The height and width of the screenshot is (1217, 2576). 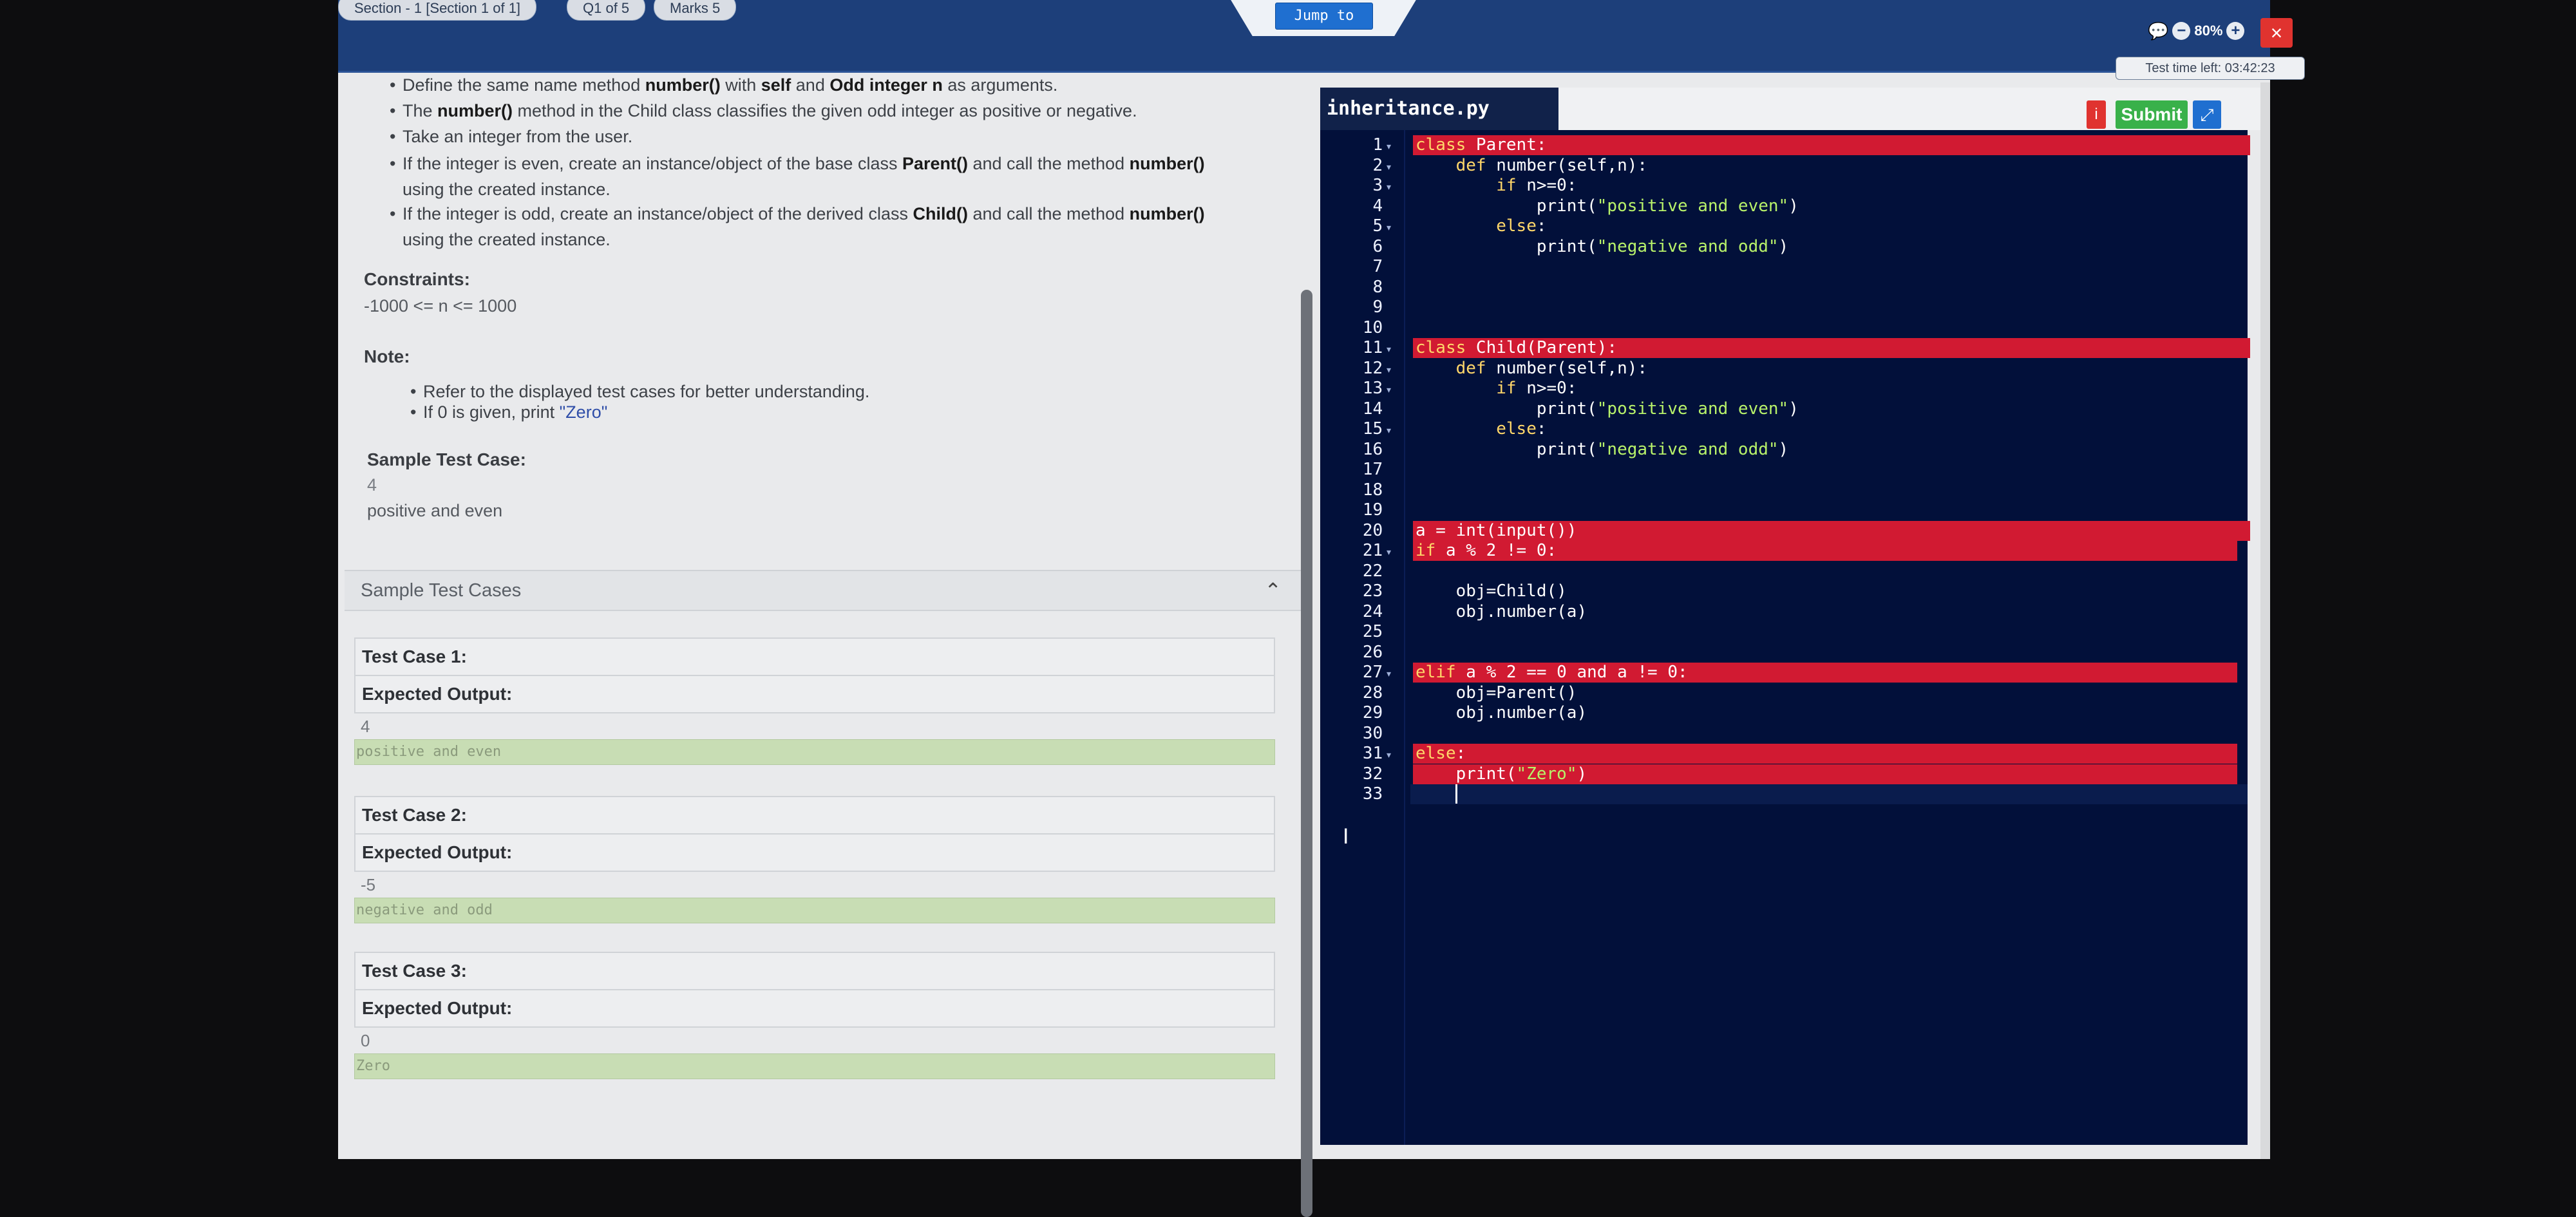 What do you see at coordinates (1382, 185) in the screenshot?
I see `line-number: 3 ▾` at bounding box center [1382, 185].